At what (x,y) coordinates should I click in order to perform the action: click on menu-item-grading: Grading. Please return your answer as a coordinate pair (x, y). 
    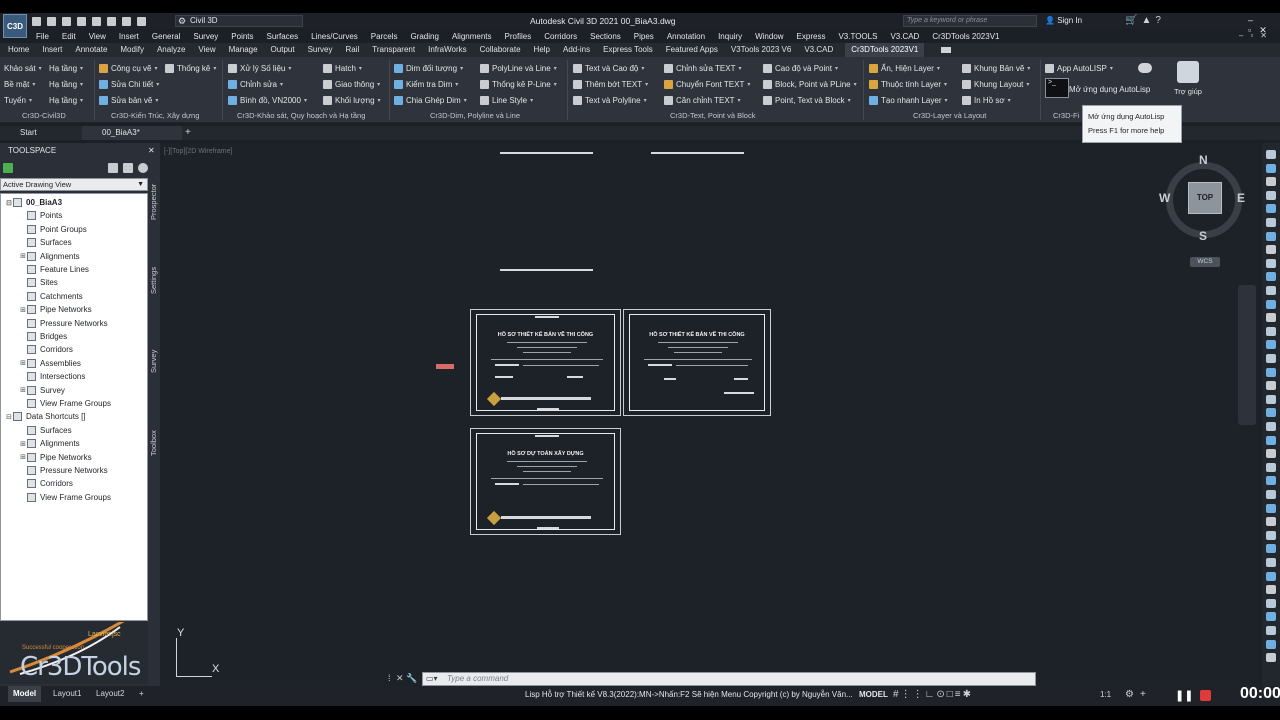
    Looking at the image, I should click on (424, 36).